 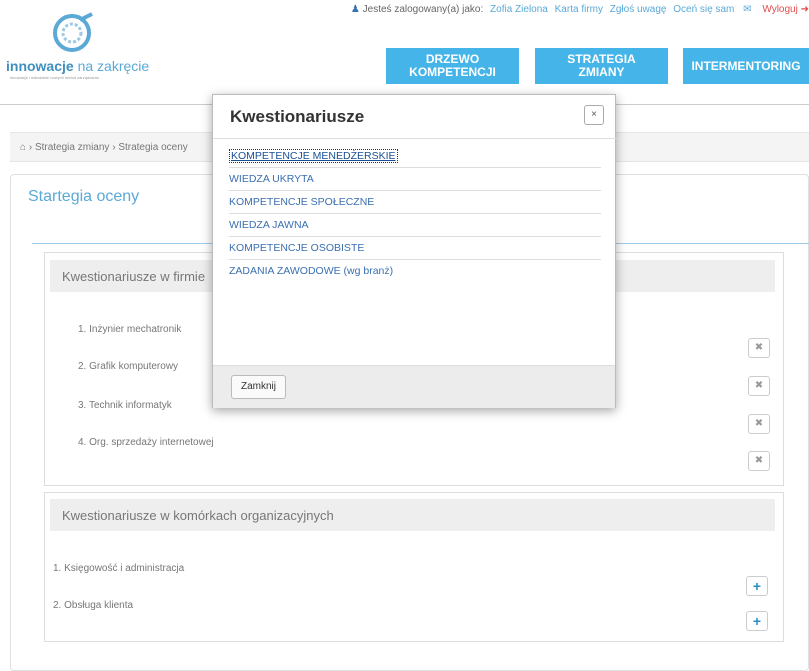 What do you see at coordinates (805, 9) in the screenshot?
I see `logout-icon: ➜` at bounding box center [805, 9].